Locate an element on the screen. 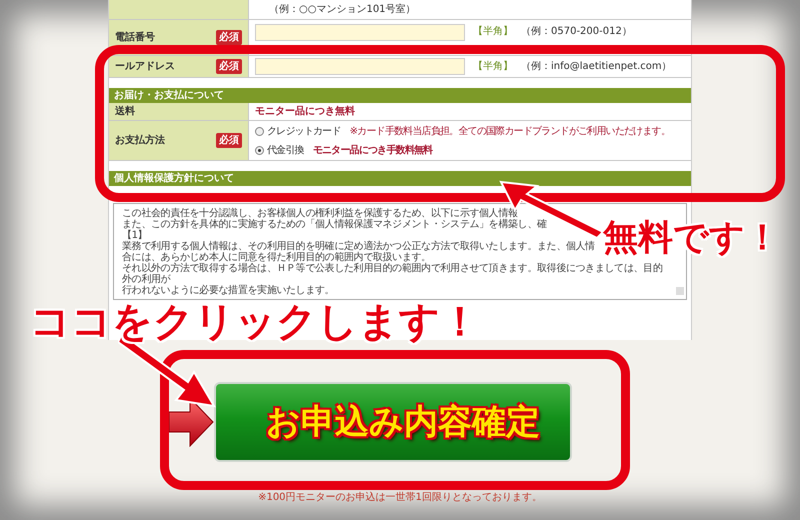  callout-text: 無料です！ is located at coordinates (691, 238).